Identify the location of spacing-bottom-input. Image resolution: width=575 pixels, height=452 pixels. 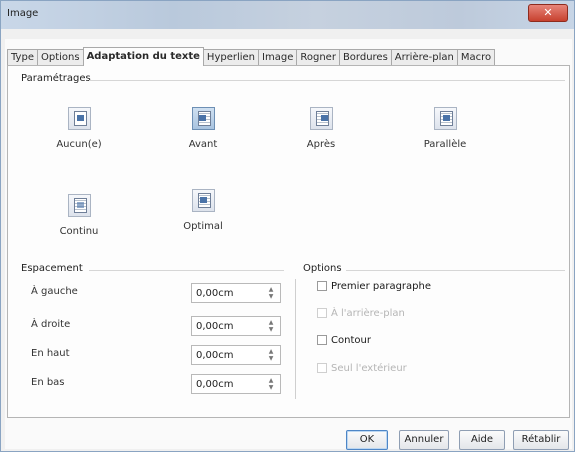
(222, 384).